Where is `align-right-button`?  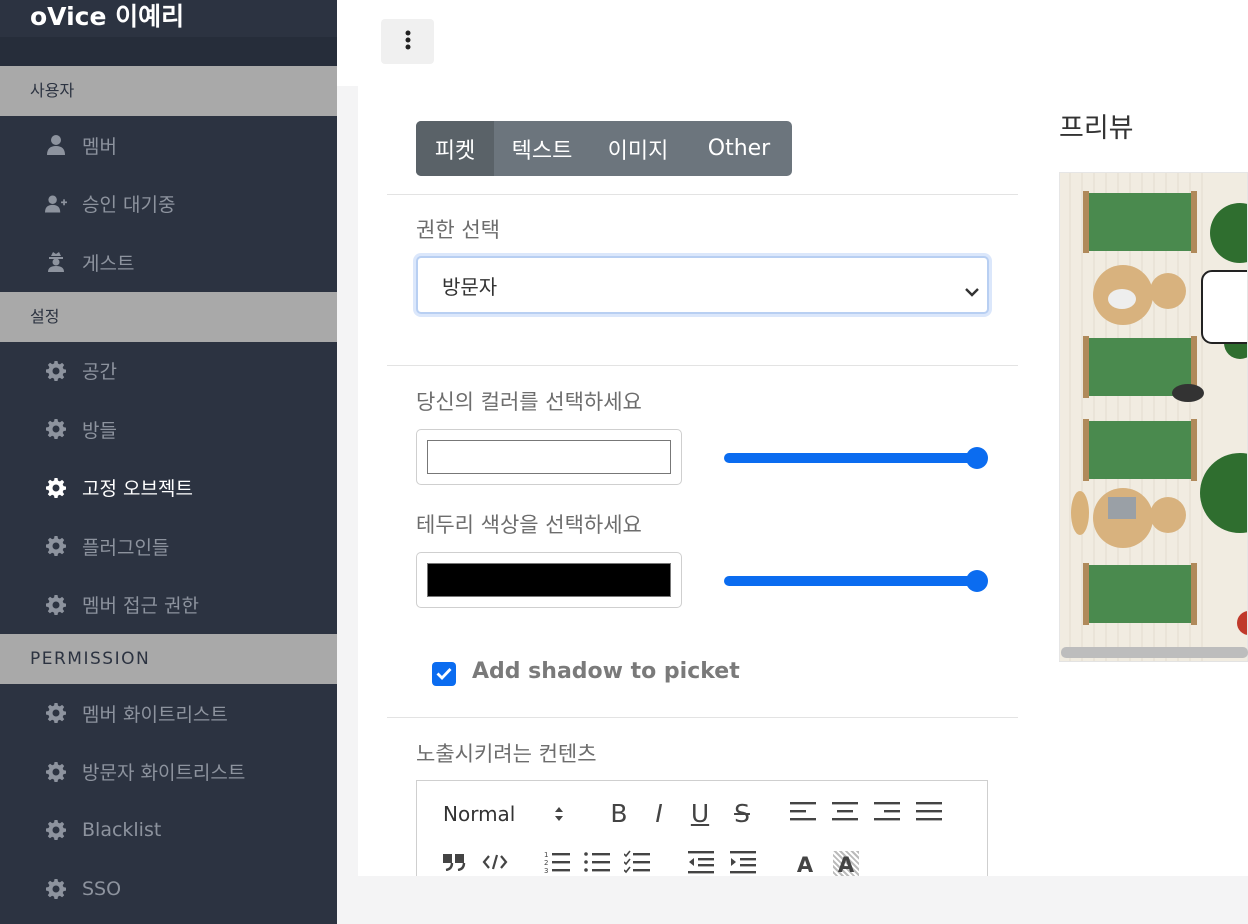 align-right-button is located at coordinates (887, 813).